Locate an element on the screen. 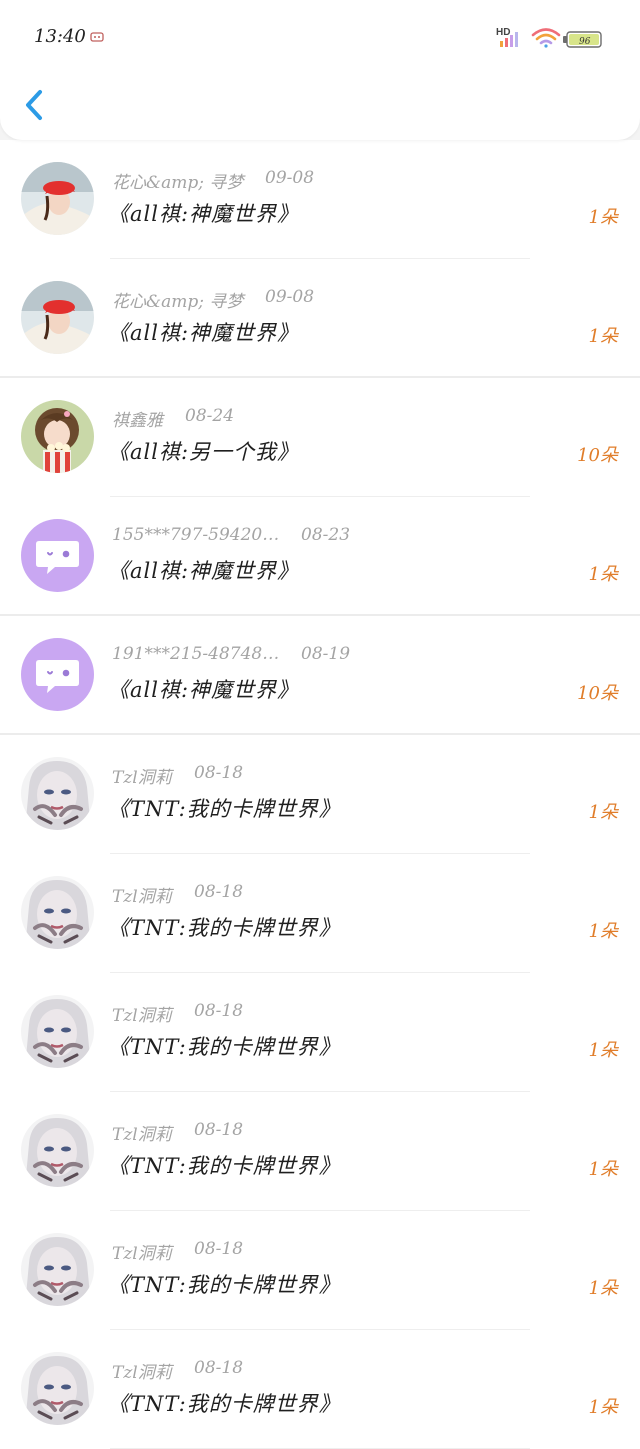 Image resolution: width=640 pixels, height=1449 pixels. item-date: 08-19 is located at coordinates (326, 654).